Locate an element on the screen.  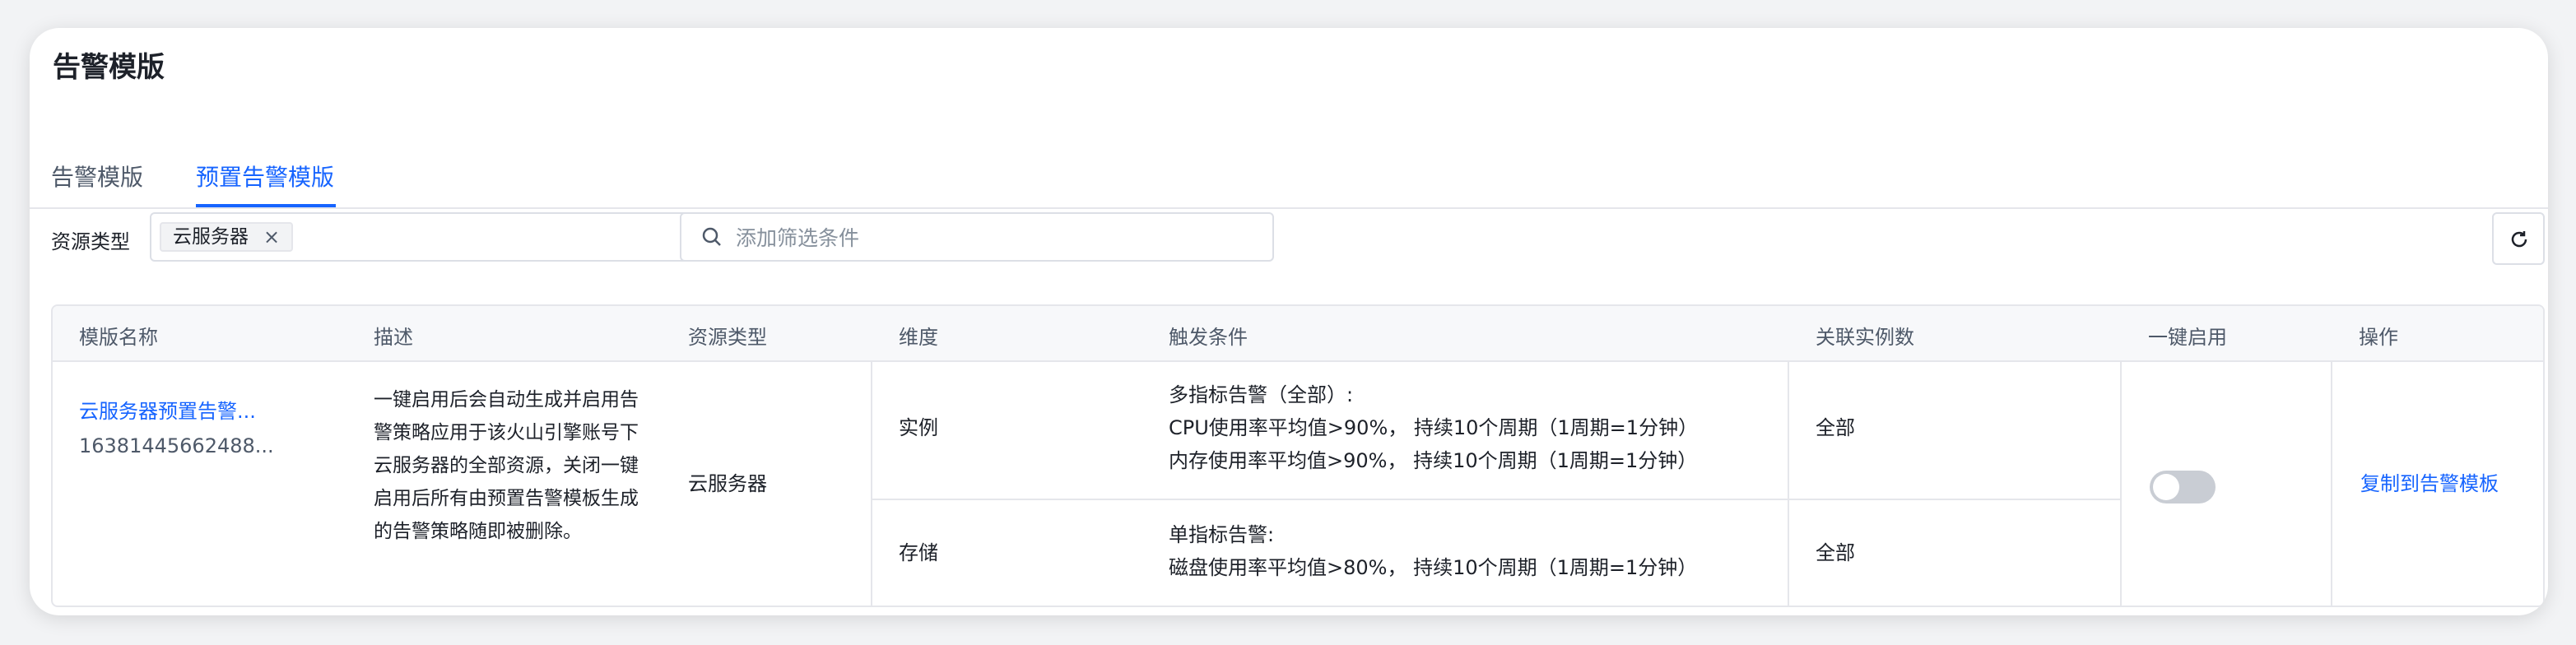
resource-type-select: 云服务器 × is located at coordinates (447, 237).